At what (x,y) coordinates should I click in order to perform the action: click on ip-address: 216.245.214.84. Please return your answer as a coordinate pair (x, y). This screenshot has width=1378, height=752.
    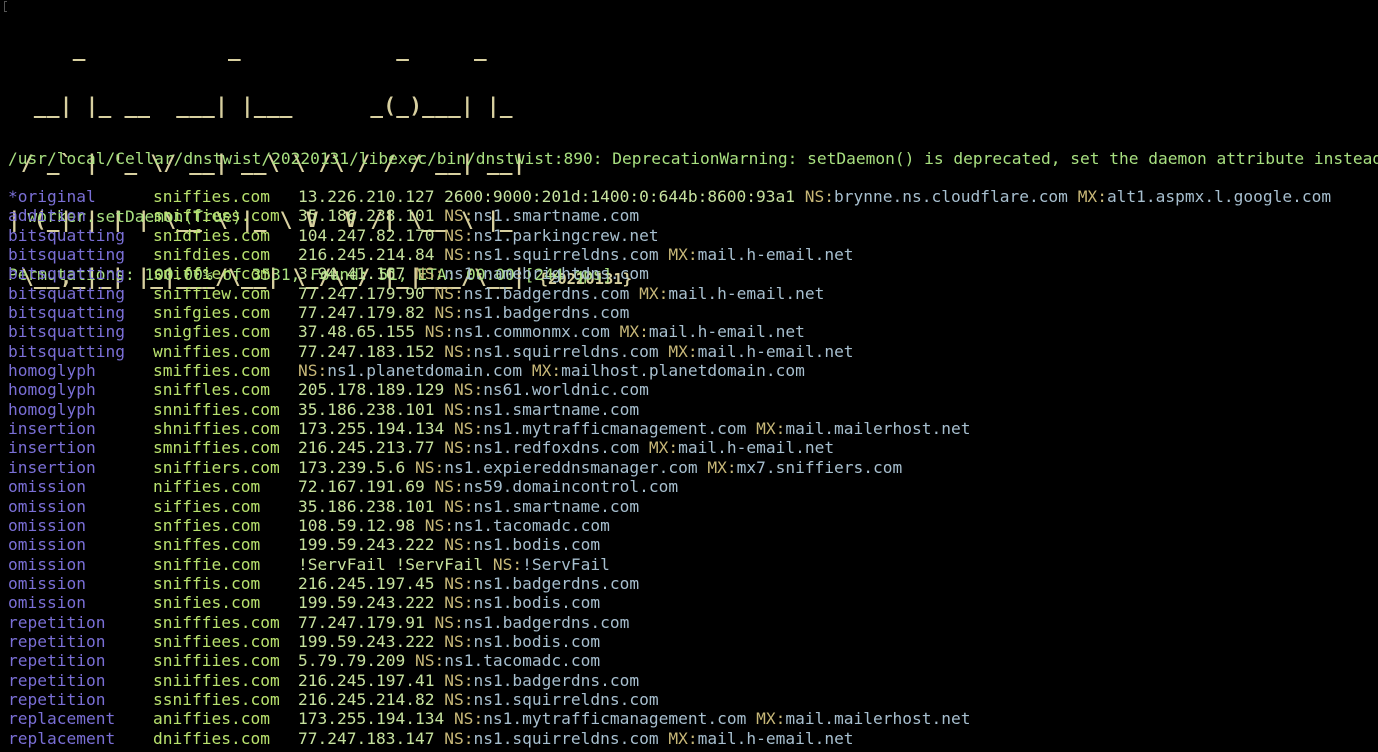
    Looking at the image, I should click on (366, 255).